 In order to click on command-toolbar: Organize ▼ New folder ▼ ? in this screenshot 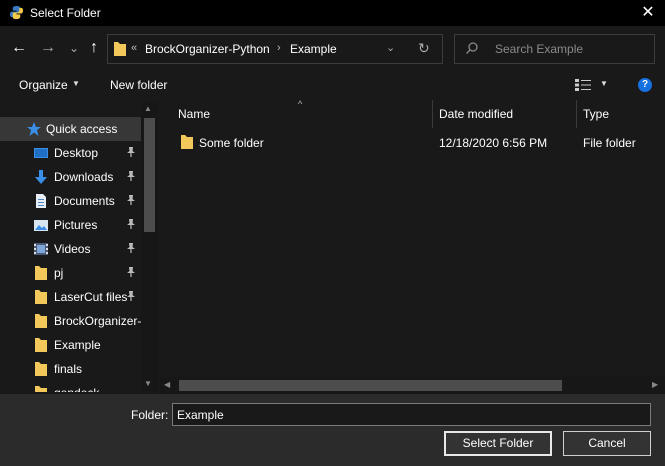, I will do `click(332, 85)`.